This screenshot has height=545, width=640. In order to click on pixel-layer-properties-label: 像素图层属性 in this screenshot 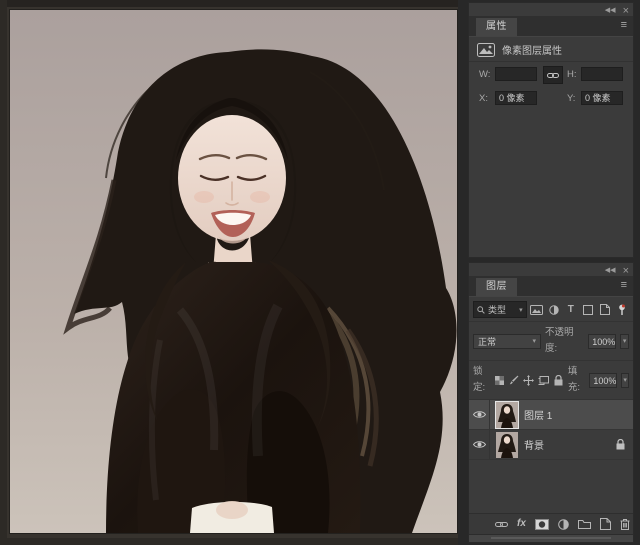, I will do `click(532, 51)`.